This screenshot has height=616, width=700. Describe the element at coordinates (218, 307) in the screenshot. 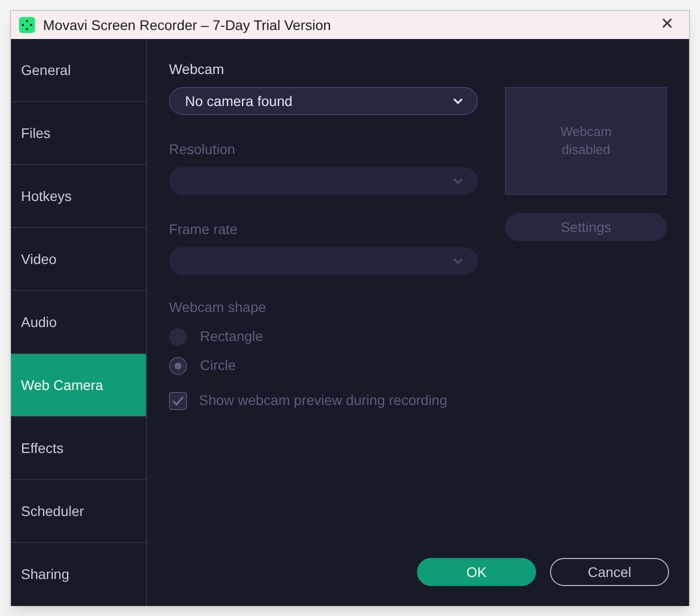

I see `group-label: Webcam shape` at that location.